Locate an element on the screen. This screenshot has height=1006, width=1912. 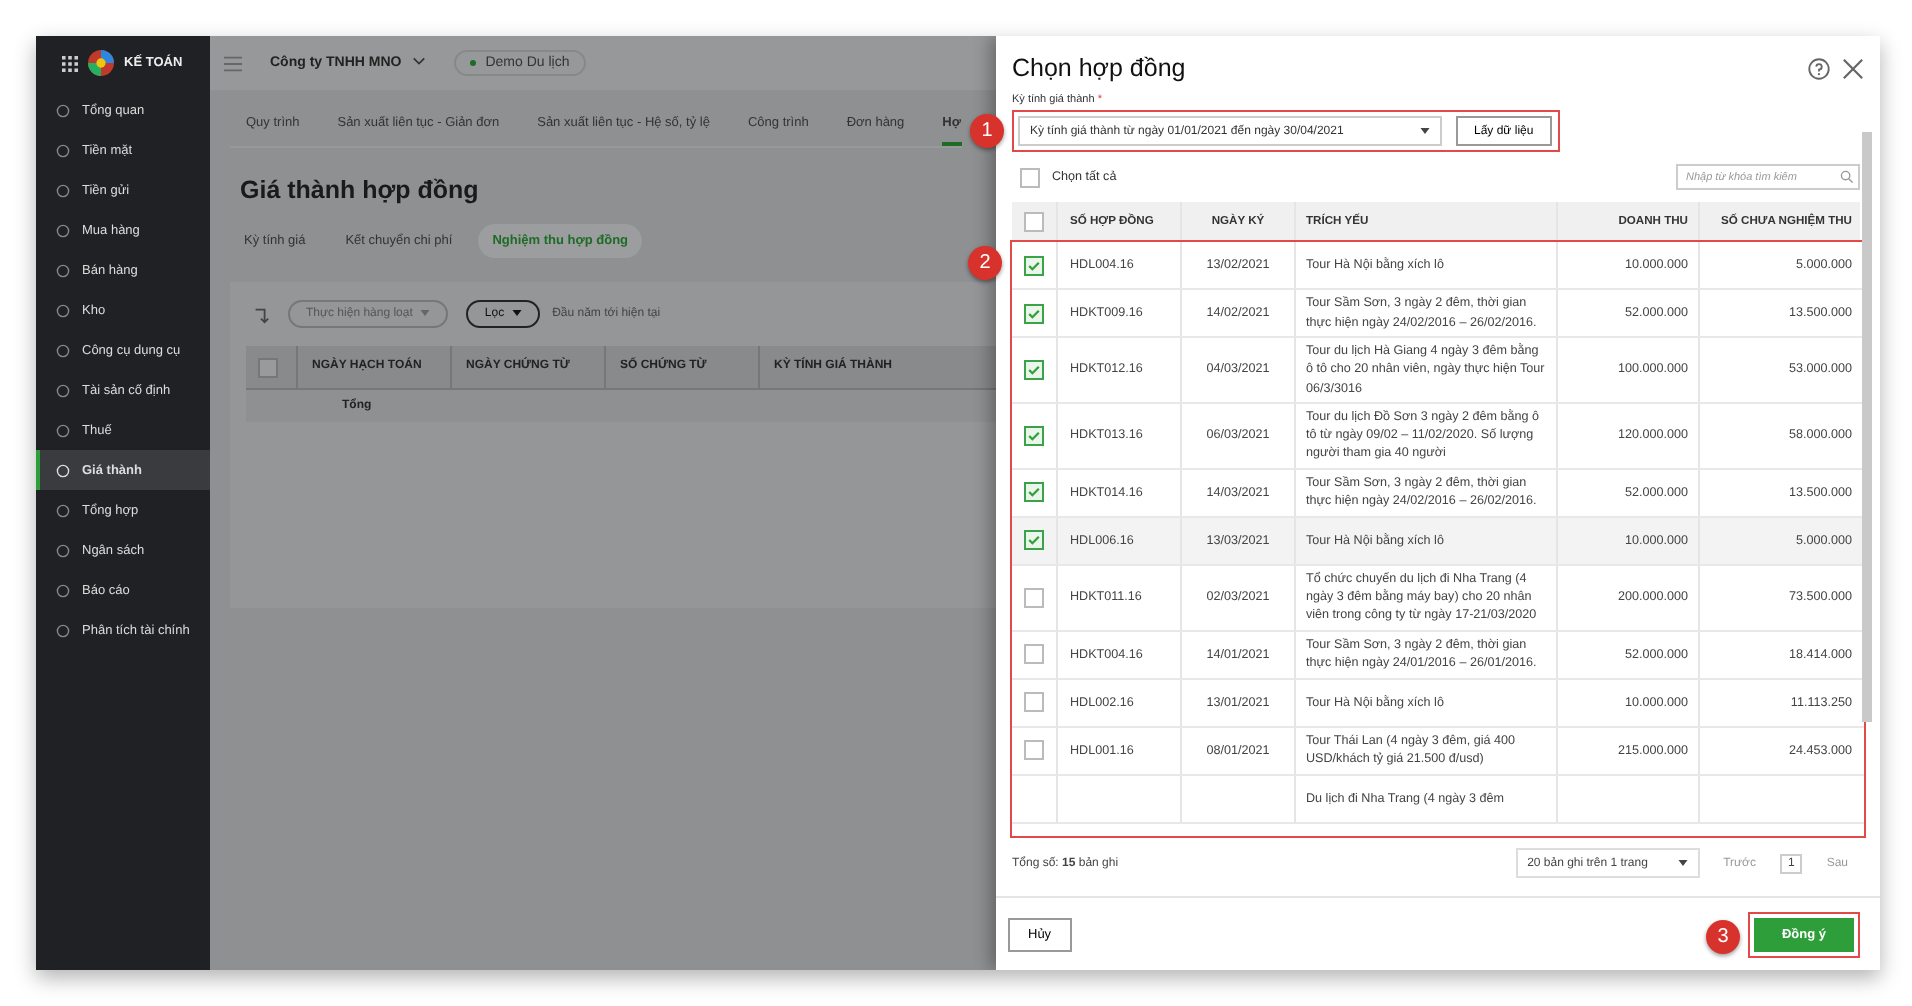
dialog-title: Chọn hợp đồng is located at coordinates (1100, 68).